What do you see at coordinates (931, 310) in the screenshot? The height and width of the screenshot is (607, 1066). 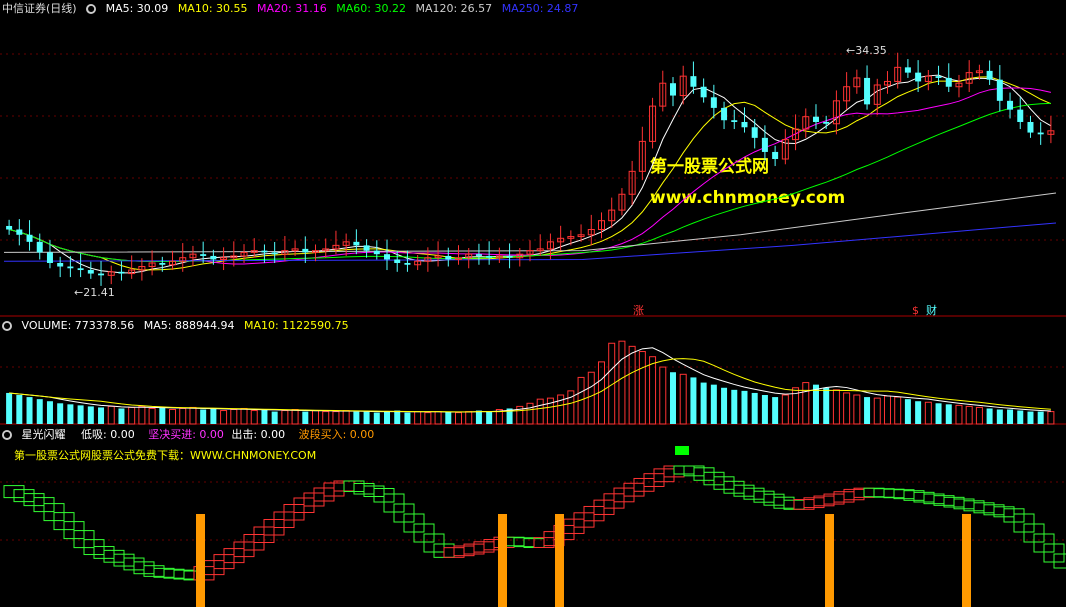 I see `marker-cai: 财` at bounding box center [931, 310].